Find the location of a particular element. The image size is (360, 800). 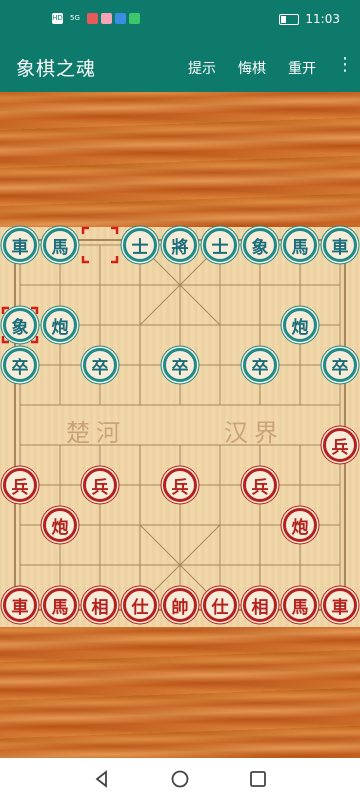

recents-icon is located at coordinates (258, 779).